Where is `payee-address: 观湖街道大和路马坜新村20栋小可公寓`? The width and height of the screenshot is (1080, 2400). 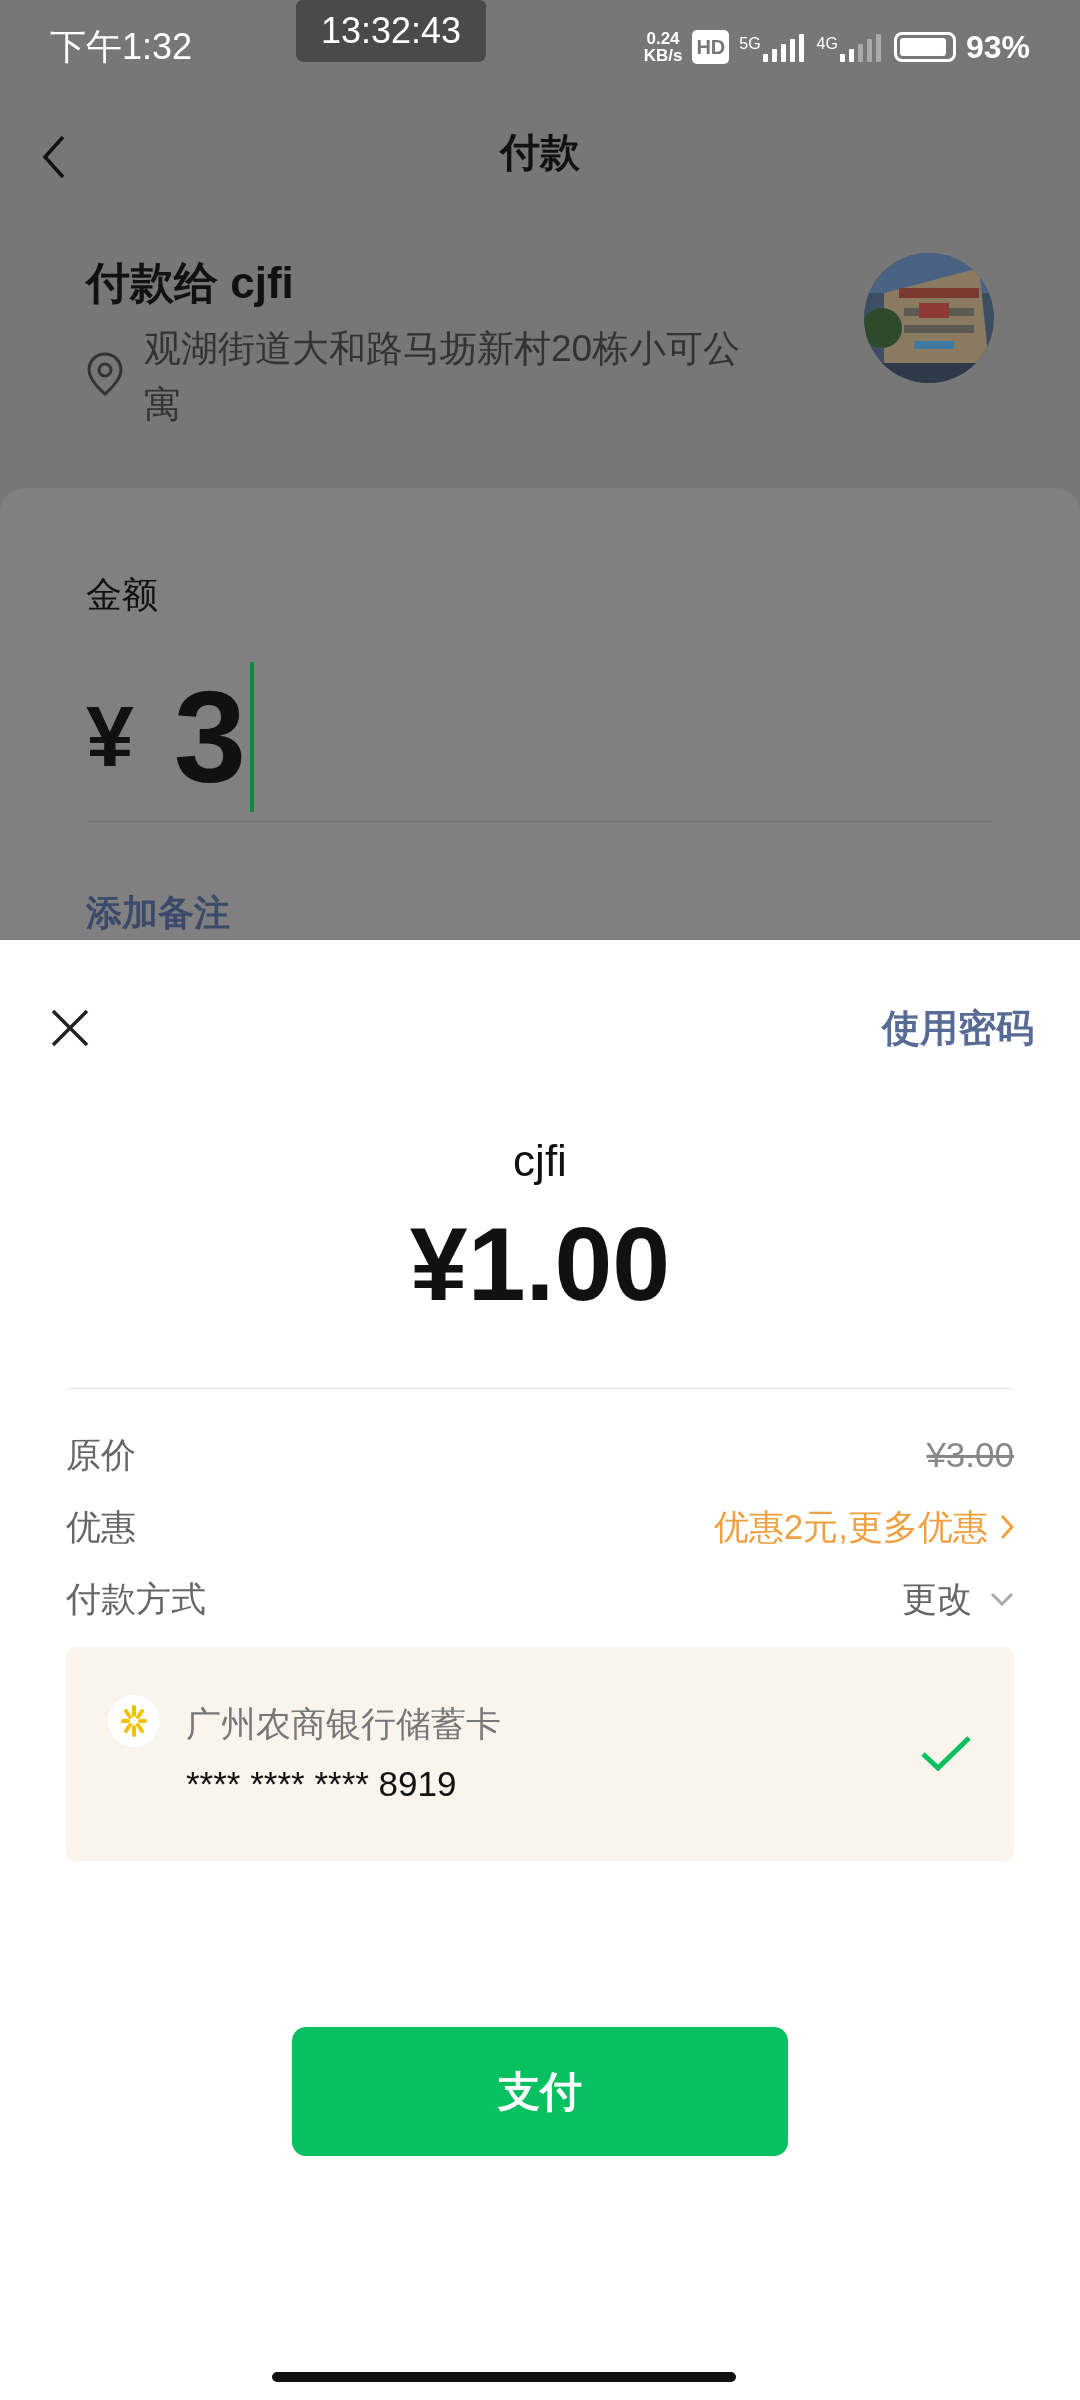 payee-address: 观湖街道大和路马坜新村20栋小可公寓 is located at coordinates (443, 376).